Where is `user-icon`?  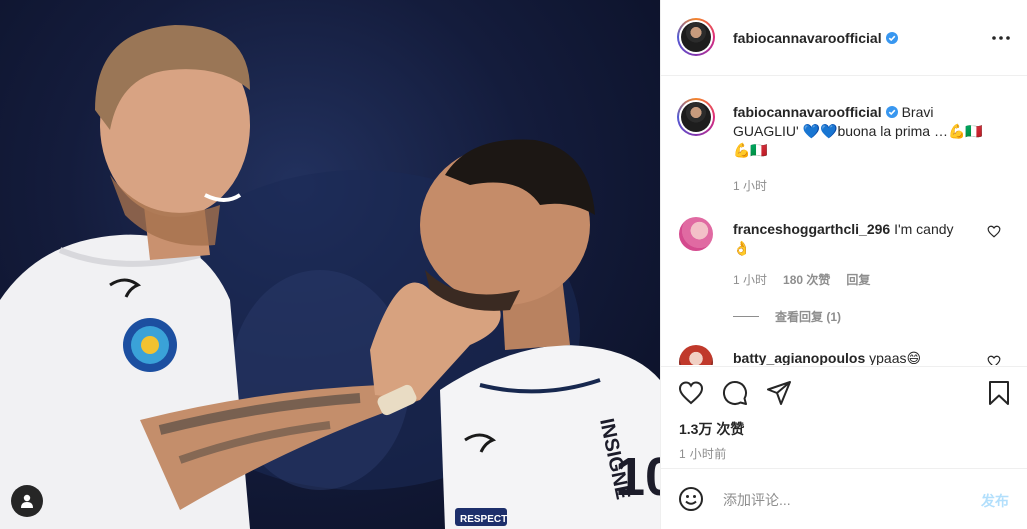
user-icon is located at coordinates (27, 501).